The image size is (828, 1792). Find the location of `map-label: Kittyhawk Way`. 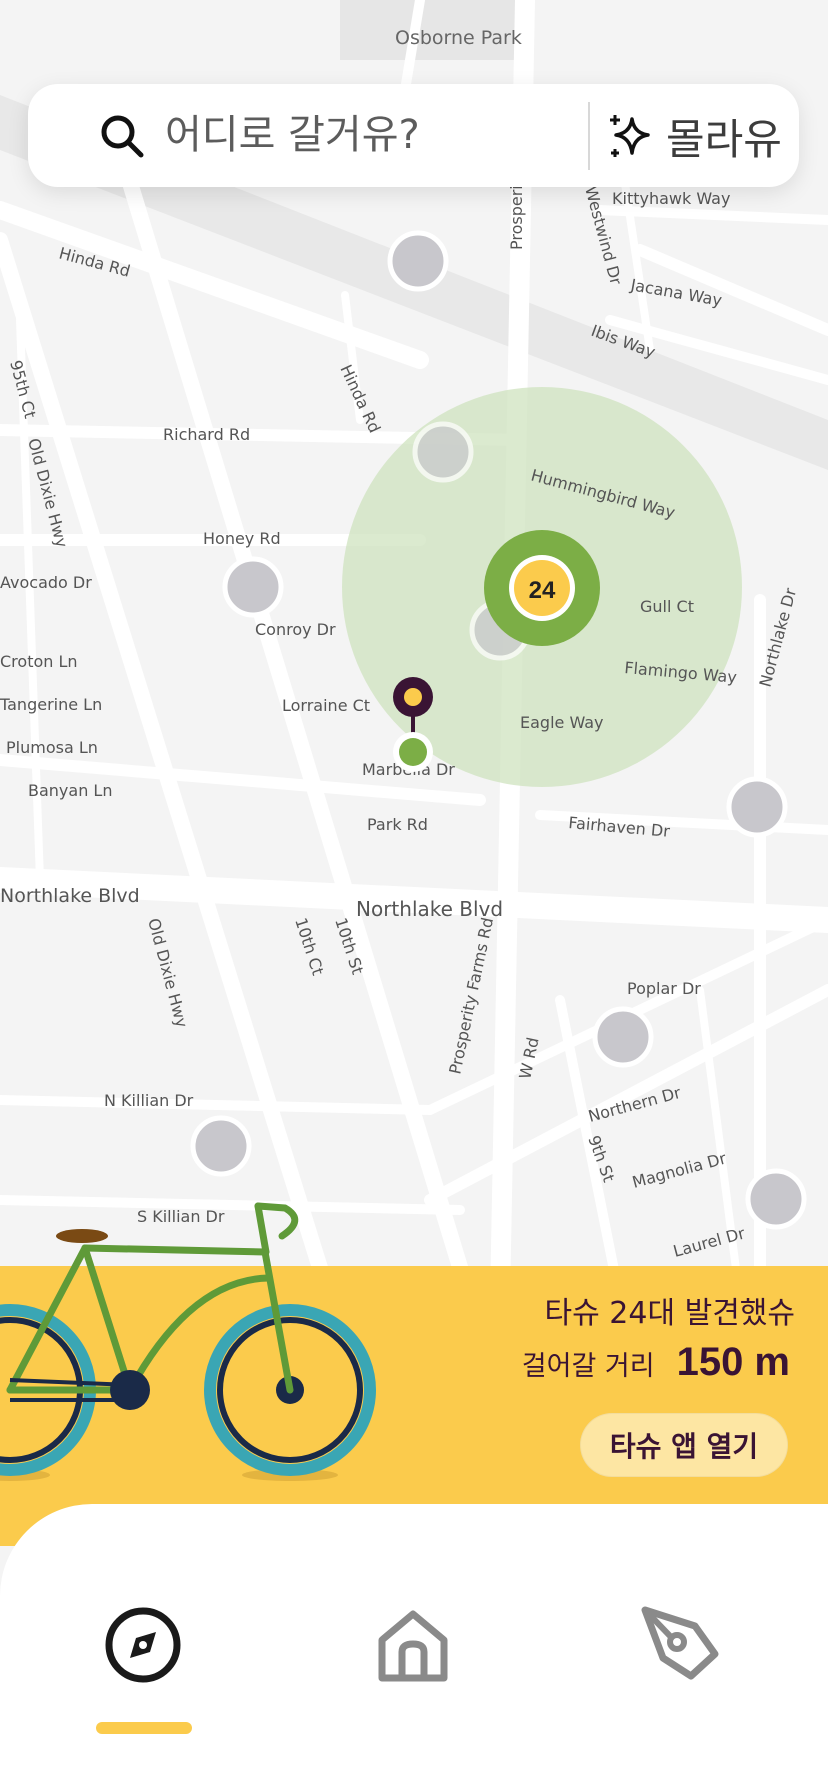

map-label: Kittyhawk Way is located at coordinates (671, 198).